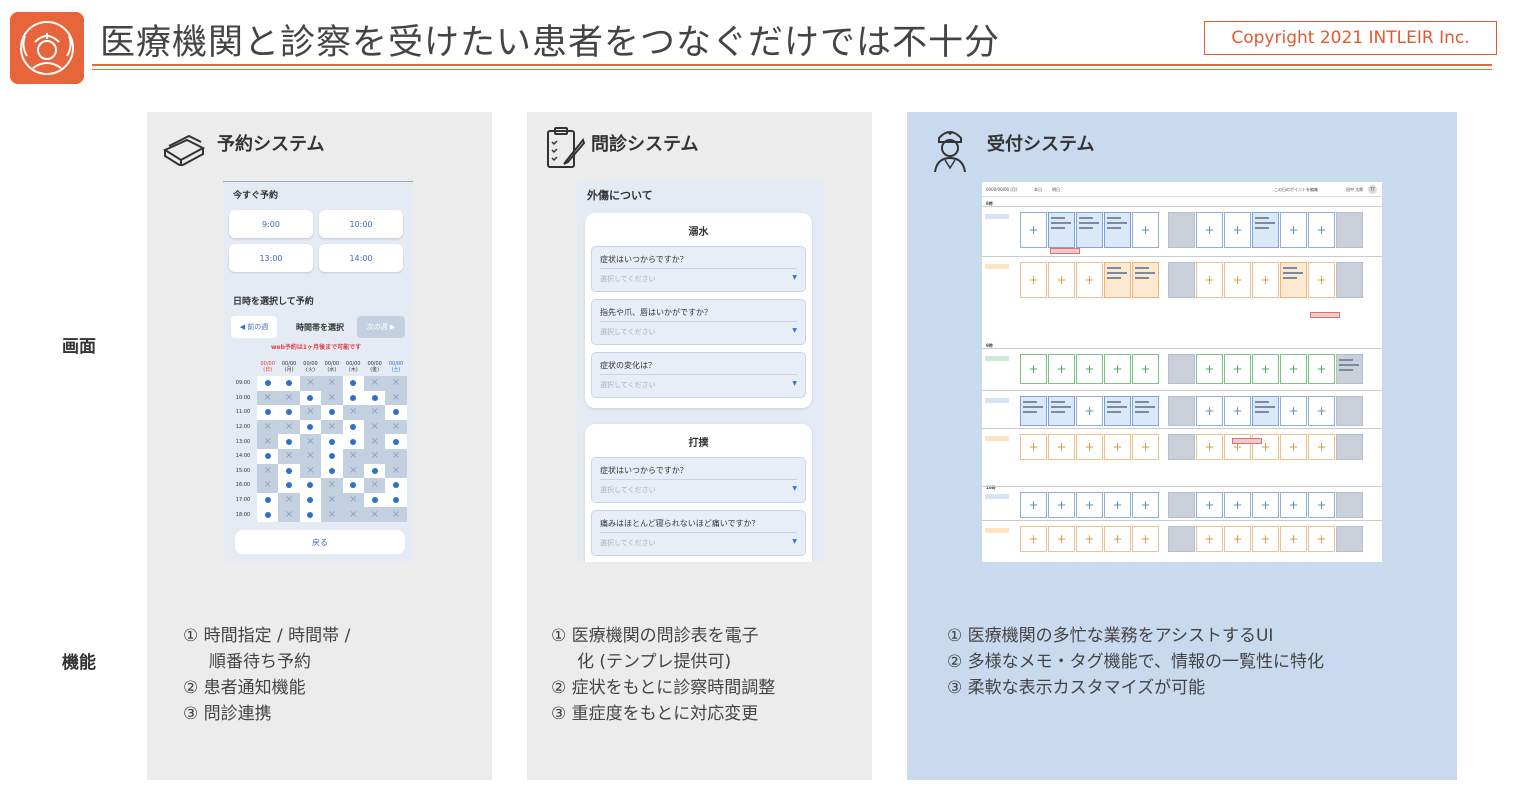  I want to click on question-box: 症状の変化は？ 選択してください ▼, so click(698, 375).